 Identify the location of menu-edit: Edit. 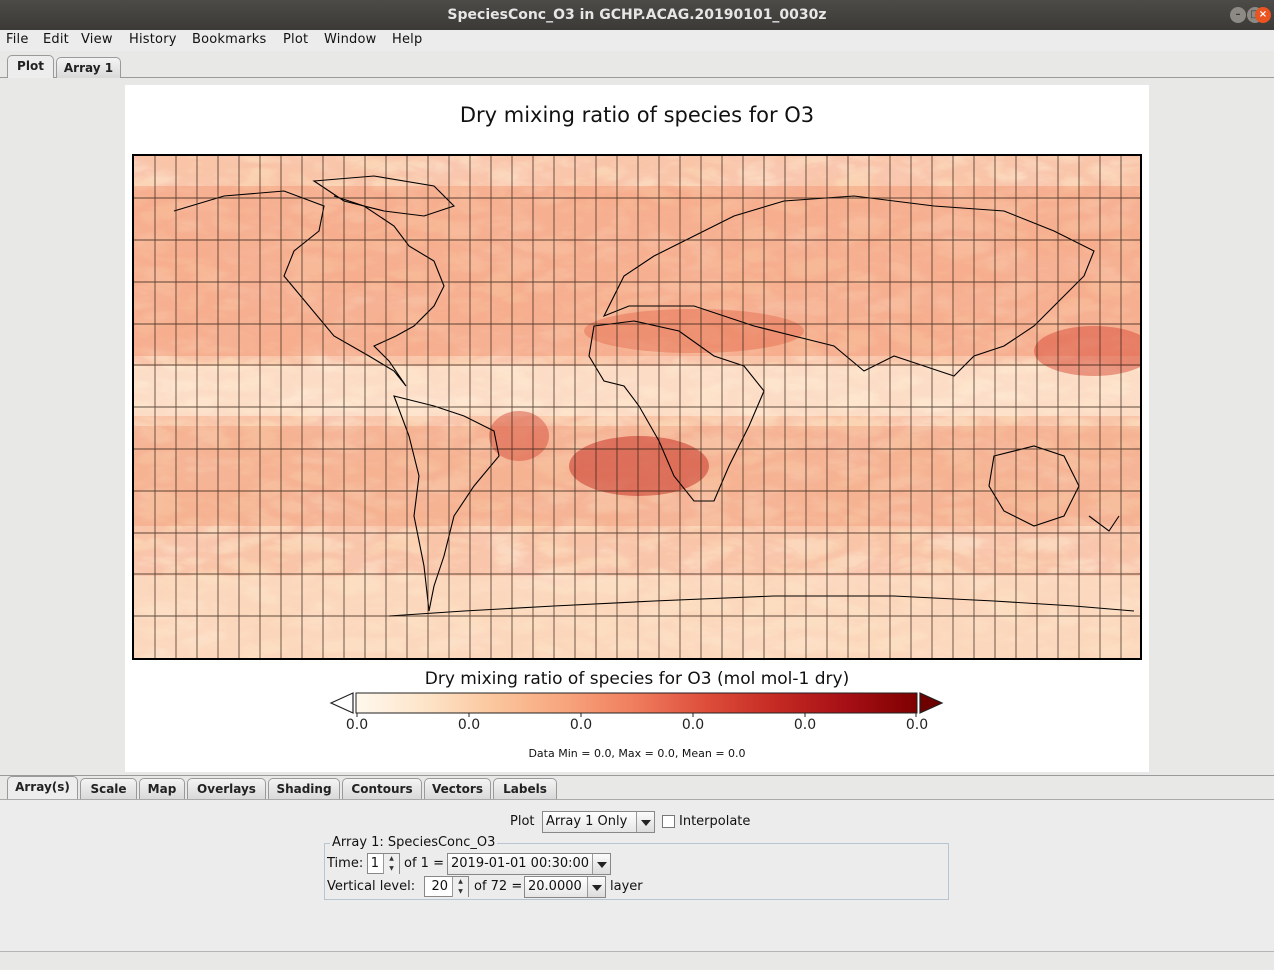
(56, 39).